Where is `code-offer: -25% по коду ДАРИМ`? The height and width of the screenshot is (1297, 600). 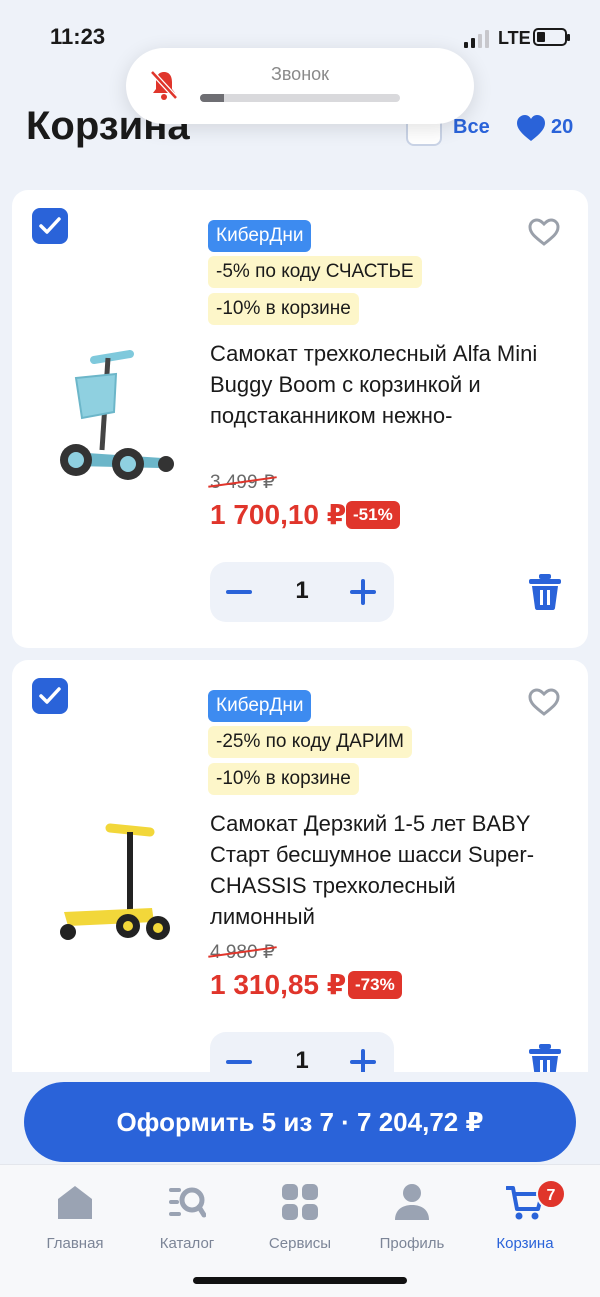 code-offer: -25% по коду ДАРИМ is located at coordinates (310, 742).